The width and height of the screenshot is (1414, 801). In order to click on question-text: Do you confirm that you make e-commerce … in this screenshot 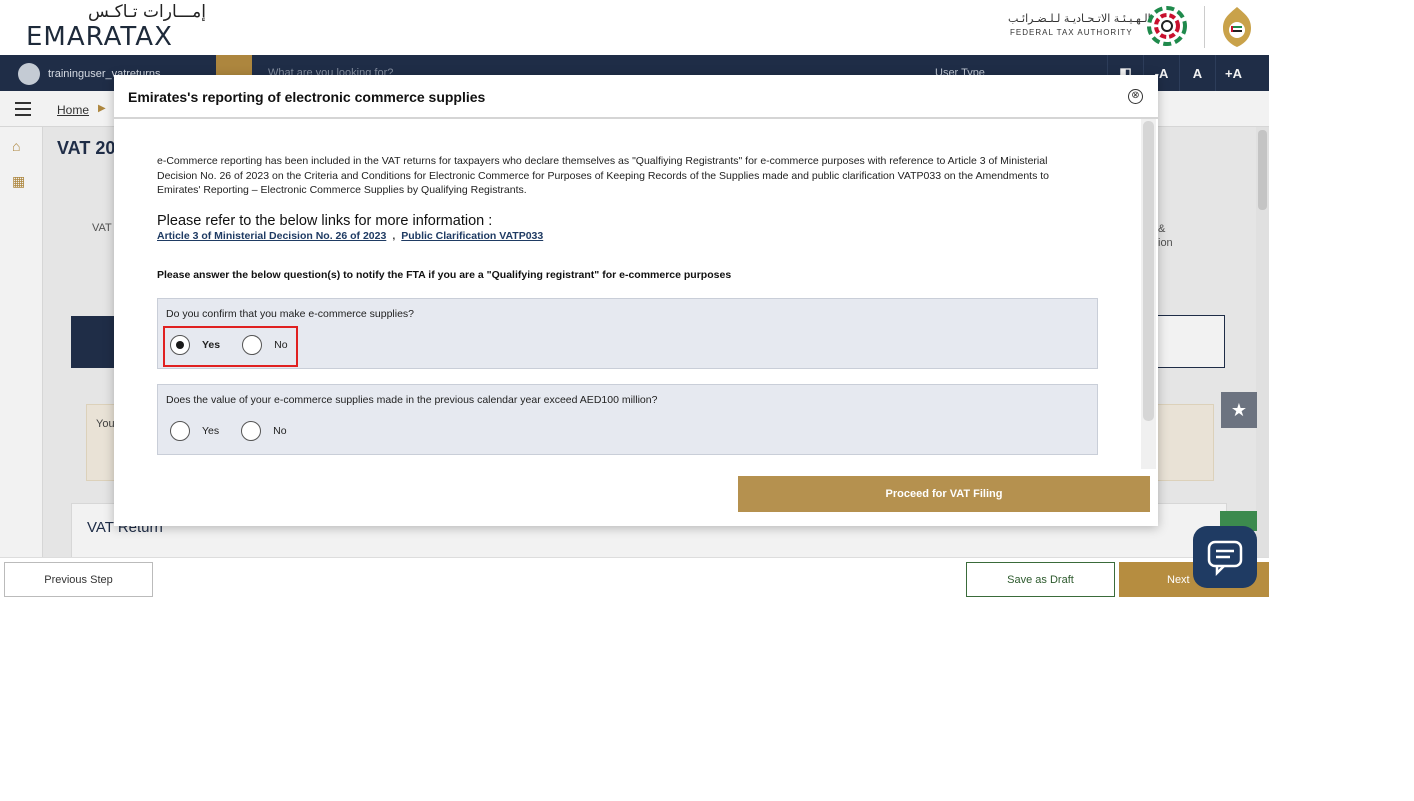, I will do `click(290, 314)`.